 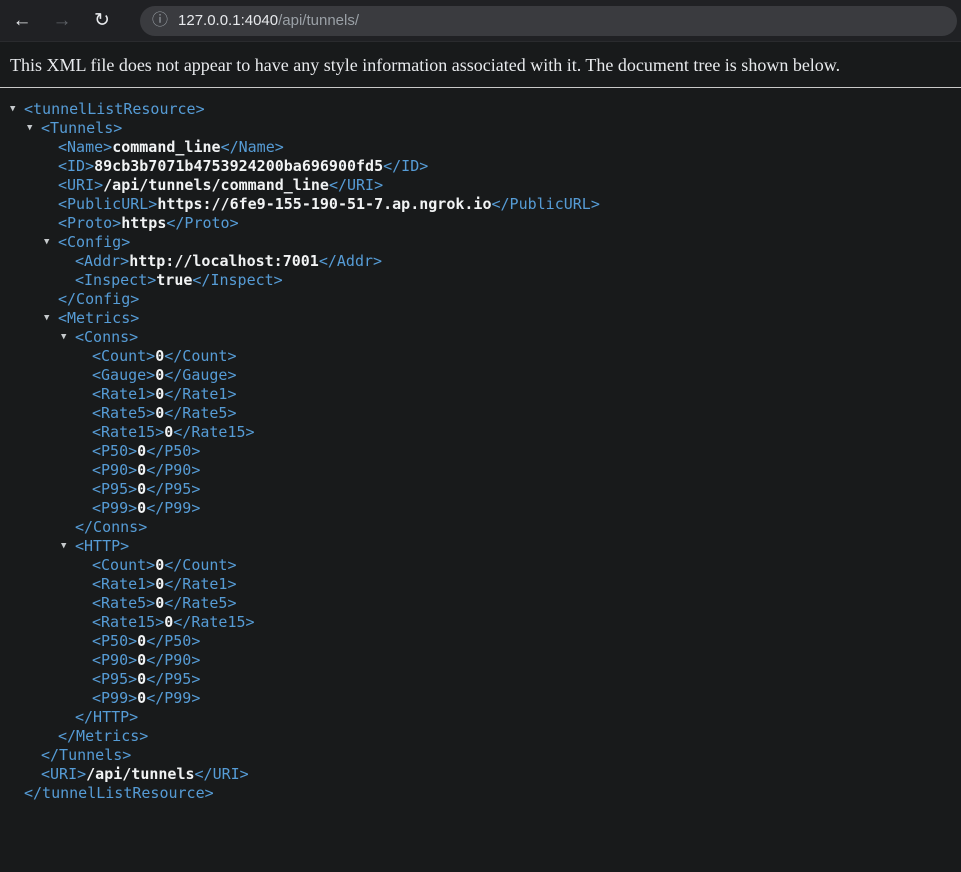 I want to click on xml-line: ▼ <Config>, so click(x=480, y=242).